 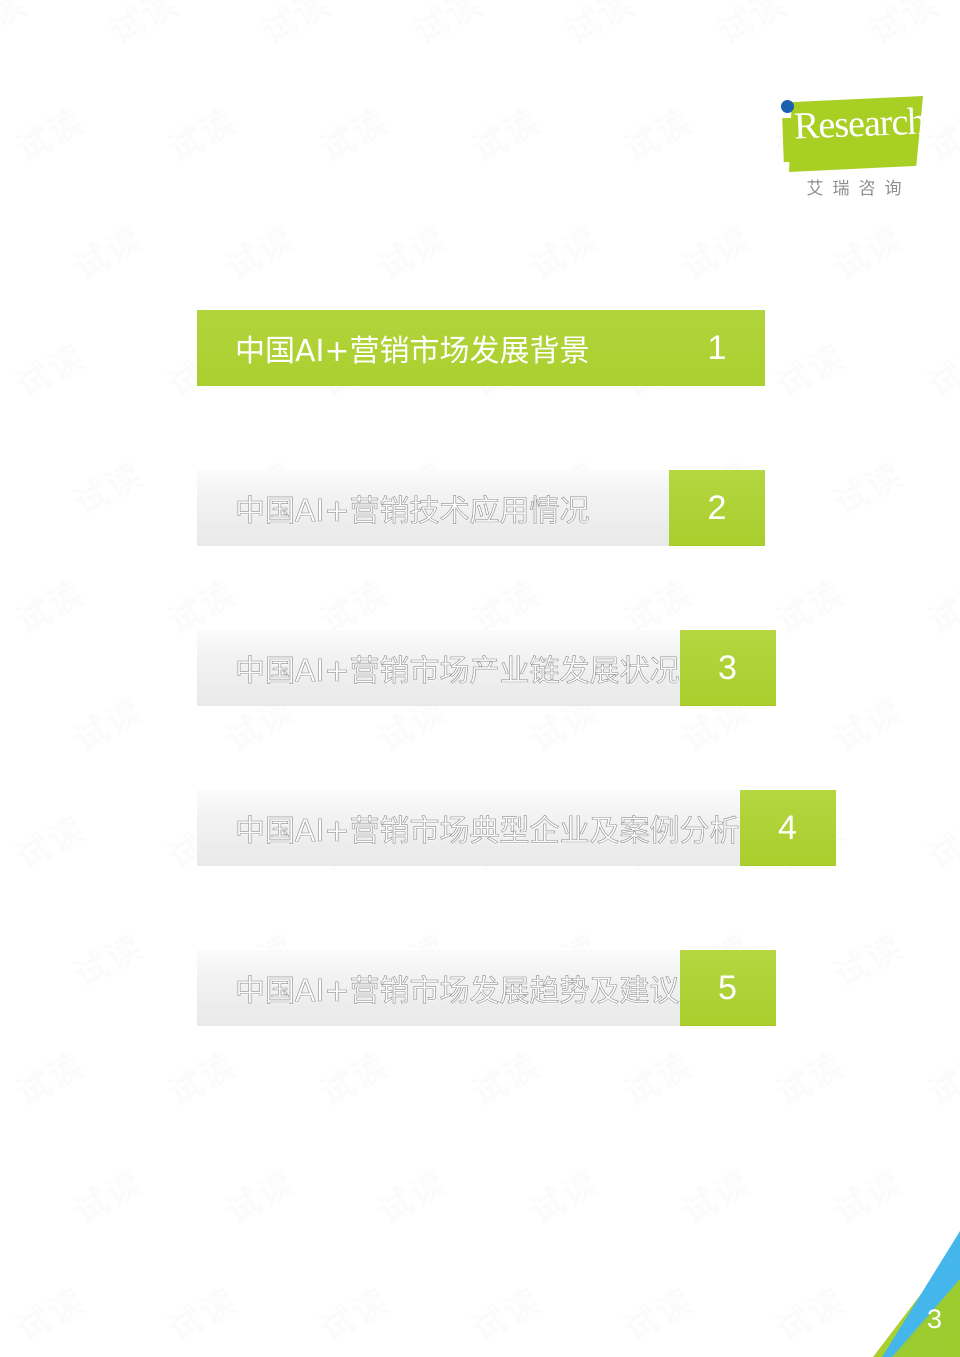 What do you see at coordinates (717, 348) in the screenshot?
I see `toc-row-number: 1` at bounding box center [717, 348].